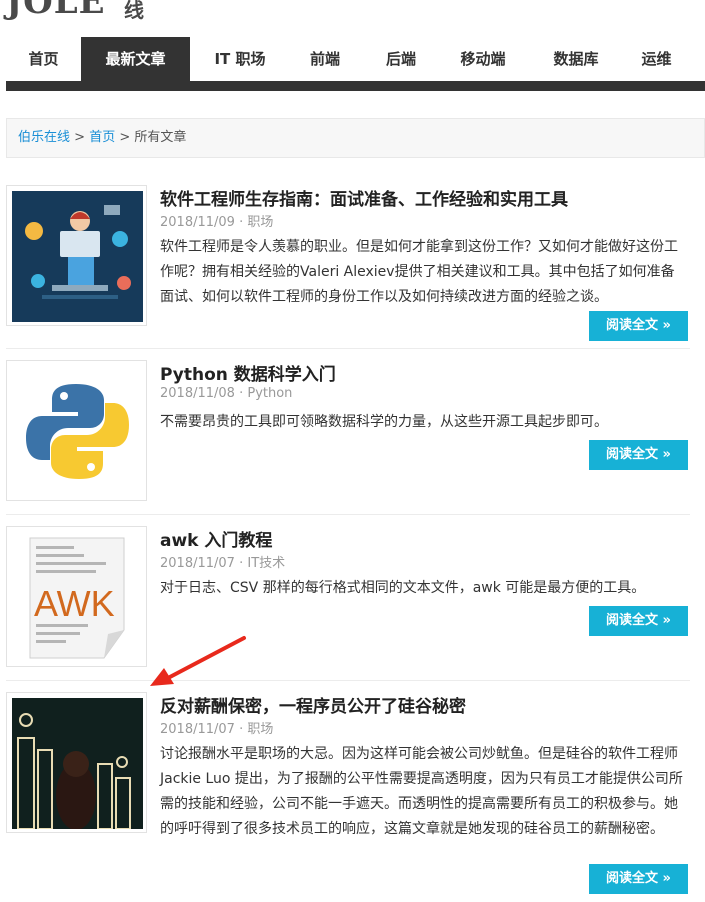 This screenshot has width=705, height=902. I want to click on breadcrumb-home-link: 首页, so click(102, 137).